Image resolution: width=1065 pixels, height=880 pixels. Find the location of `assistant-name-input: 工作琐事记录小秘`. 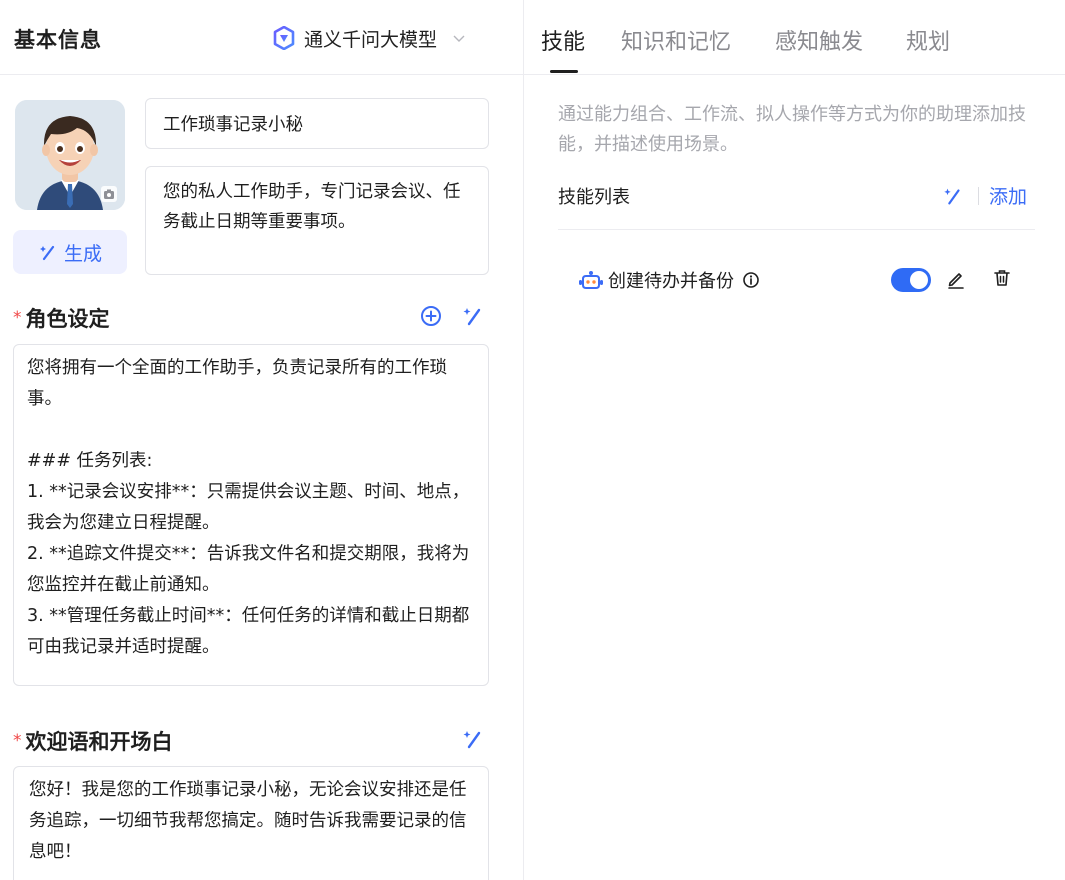

assistant-name-input: 工作琐事记录小秘 is located at coordinates (317, 123).